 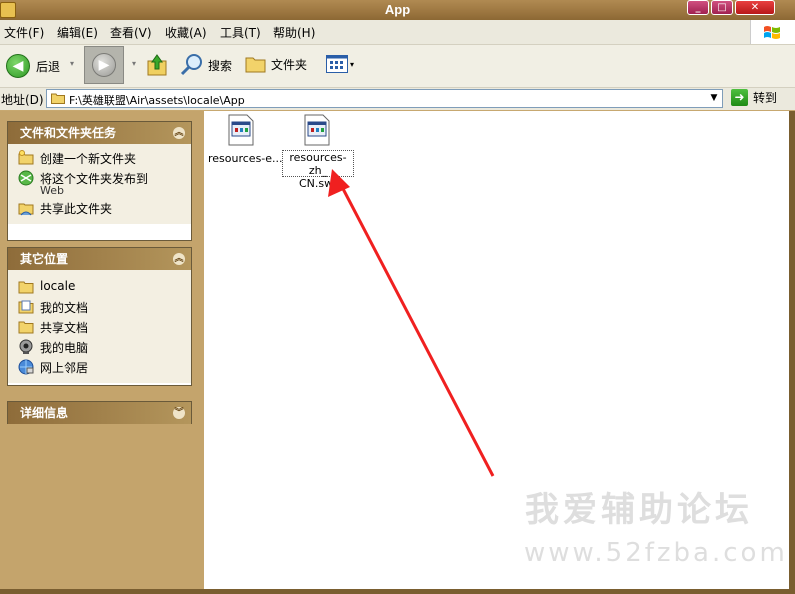 What do you see at coordinates (765, 98) in the screenshot?
I see `go-label: 转到` at bounding box center [765, 98].